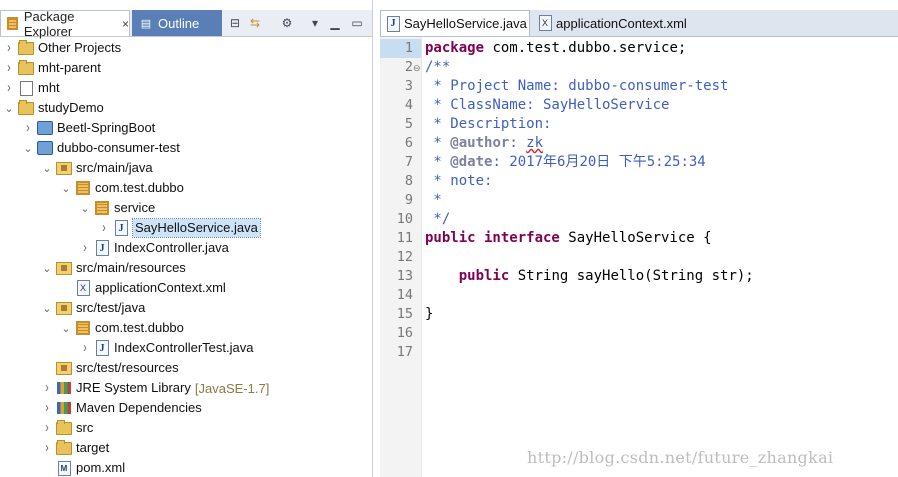 The width and height of the screenshot is (898, 477). I want to click on fold-icon: ⊖, so click(417, 68).